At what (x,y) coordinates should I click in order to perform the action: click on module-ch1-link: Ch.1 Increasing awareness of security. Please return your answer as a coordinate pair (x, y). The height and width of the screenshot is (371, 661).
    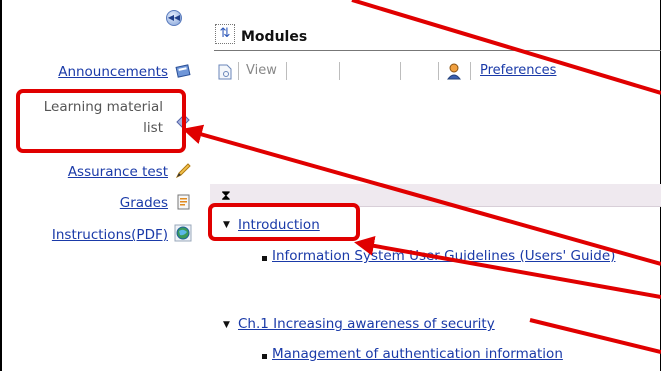
    Looking at the image, I should click on (366, 324).